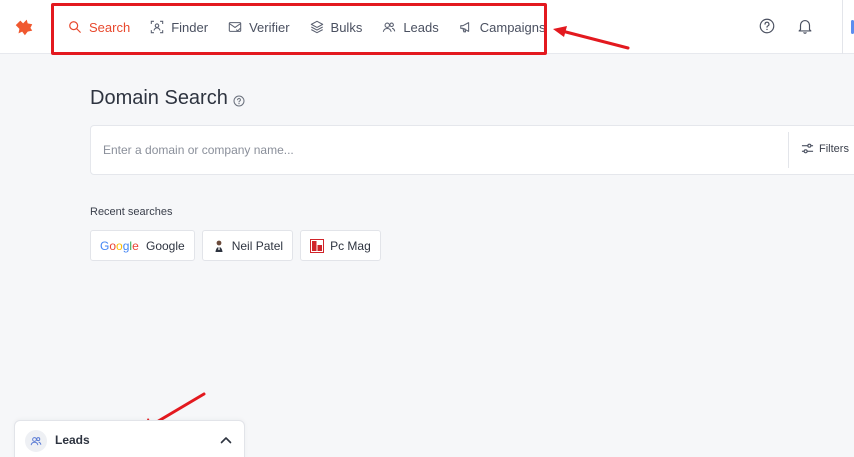  I want to click on topbar-actions, so click(806, 27).